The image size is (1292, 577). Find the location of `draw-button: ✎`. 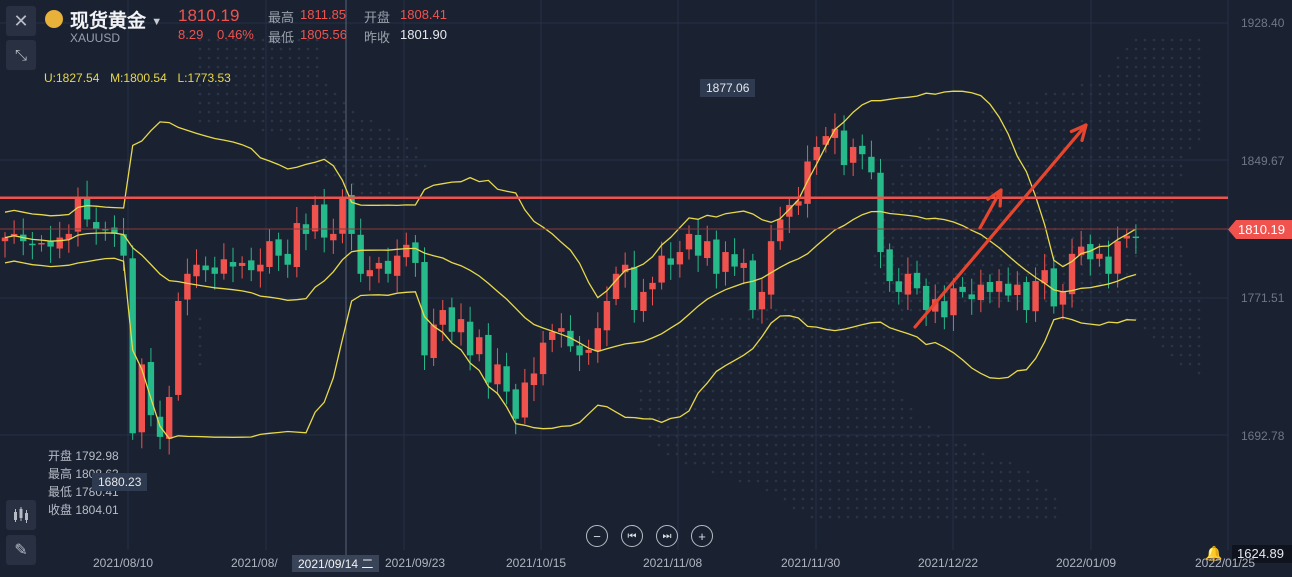

draw-button: ✎ is located at coordinates (21, 550).